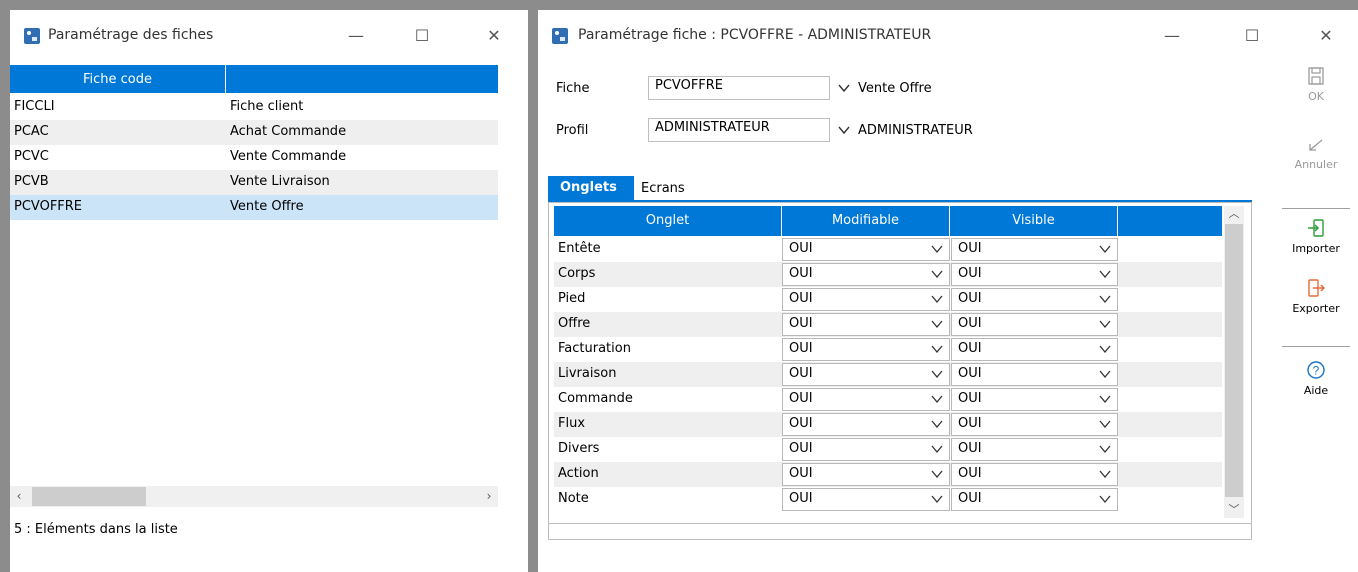 The width and height of the screenshot is (1358, 572). Describe the element at coordinates (579, 448) in the screenshot. I see `onglet-name: Divers` at that location.